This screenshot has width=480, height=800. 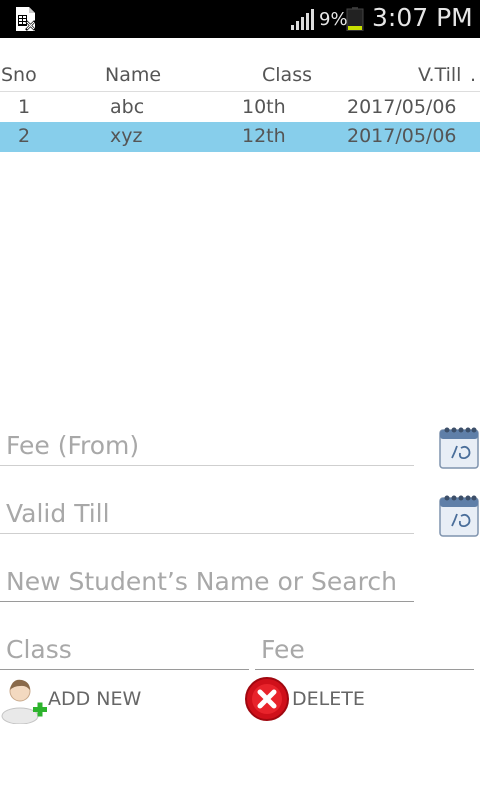 I want to click on column-header-name: Name, so click(x=133, y=75).